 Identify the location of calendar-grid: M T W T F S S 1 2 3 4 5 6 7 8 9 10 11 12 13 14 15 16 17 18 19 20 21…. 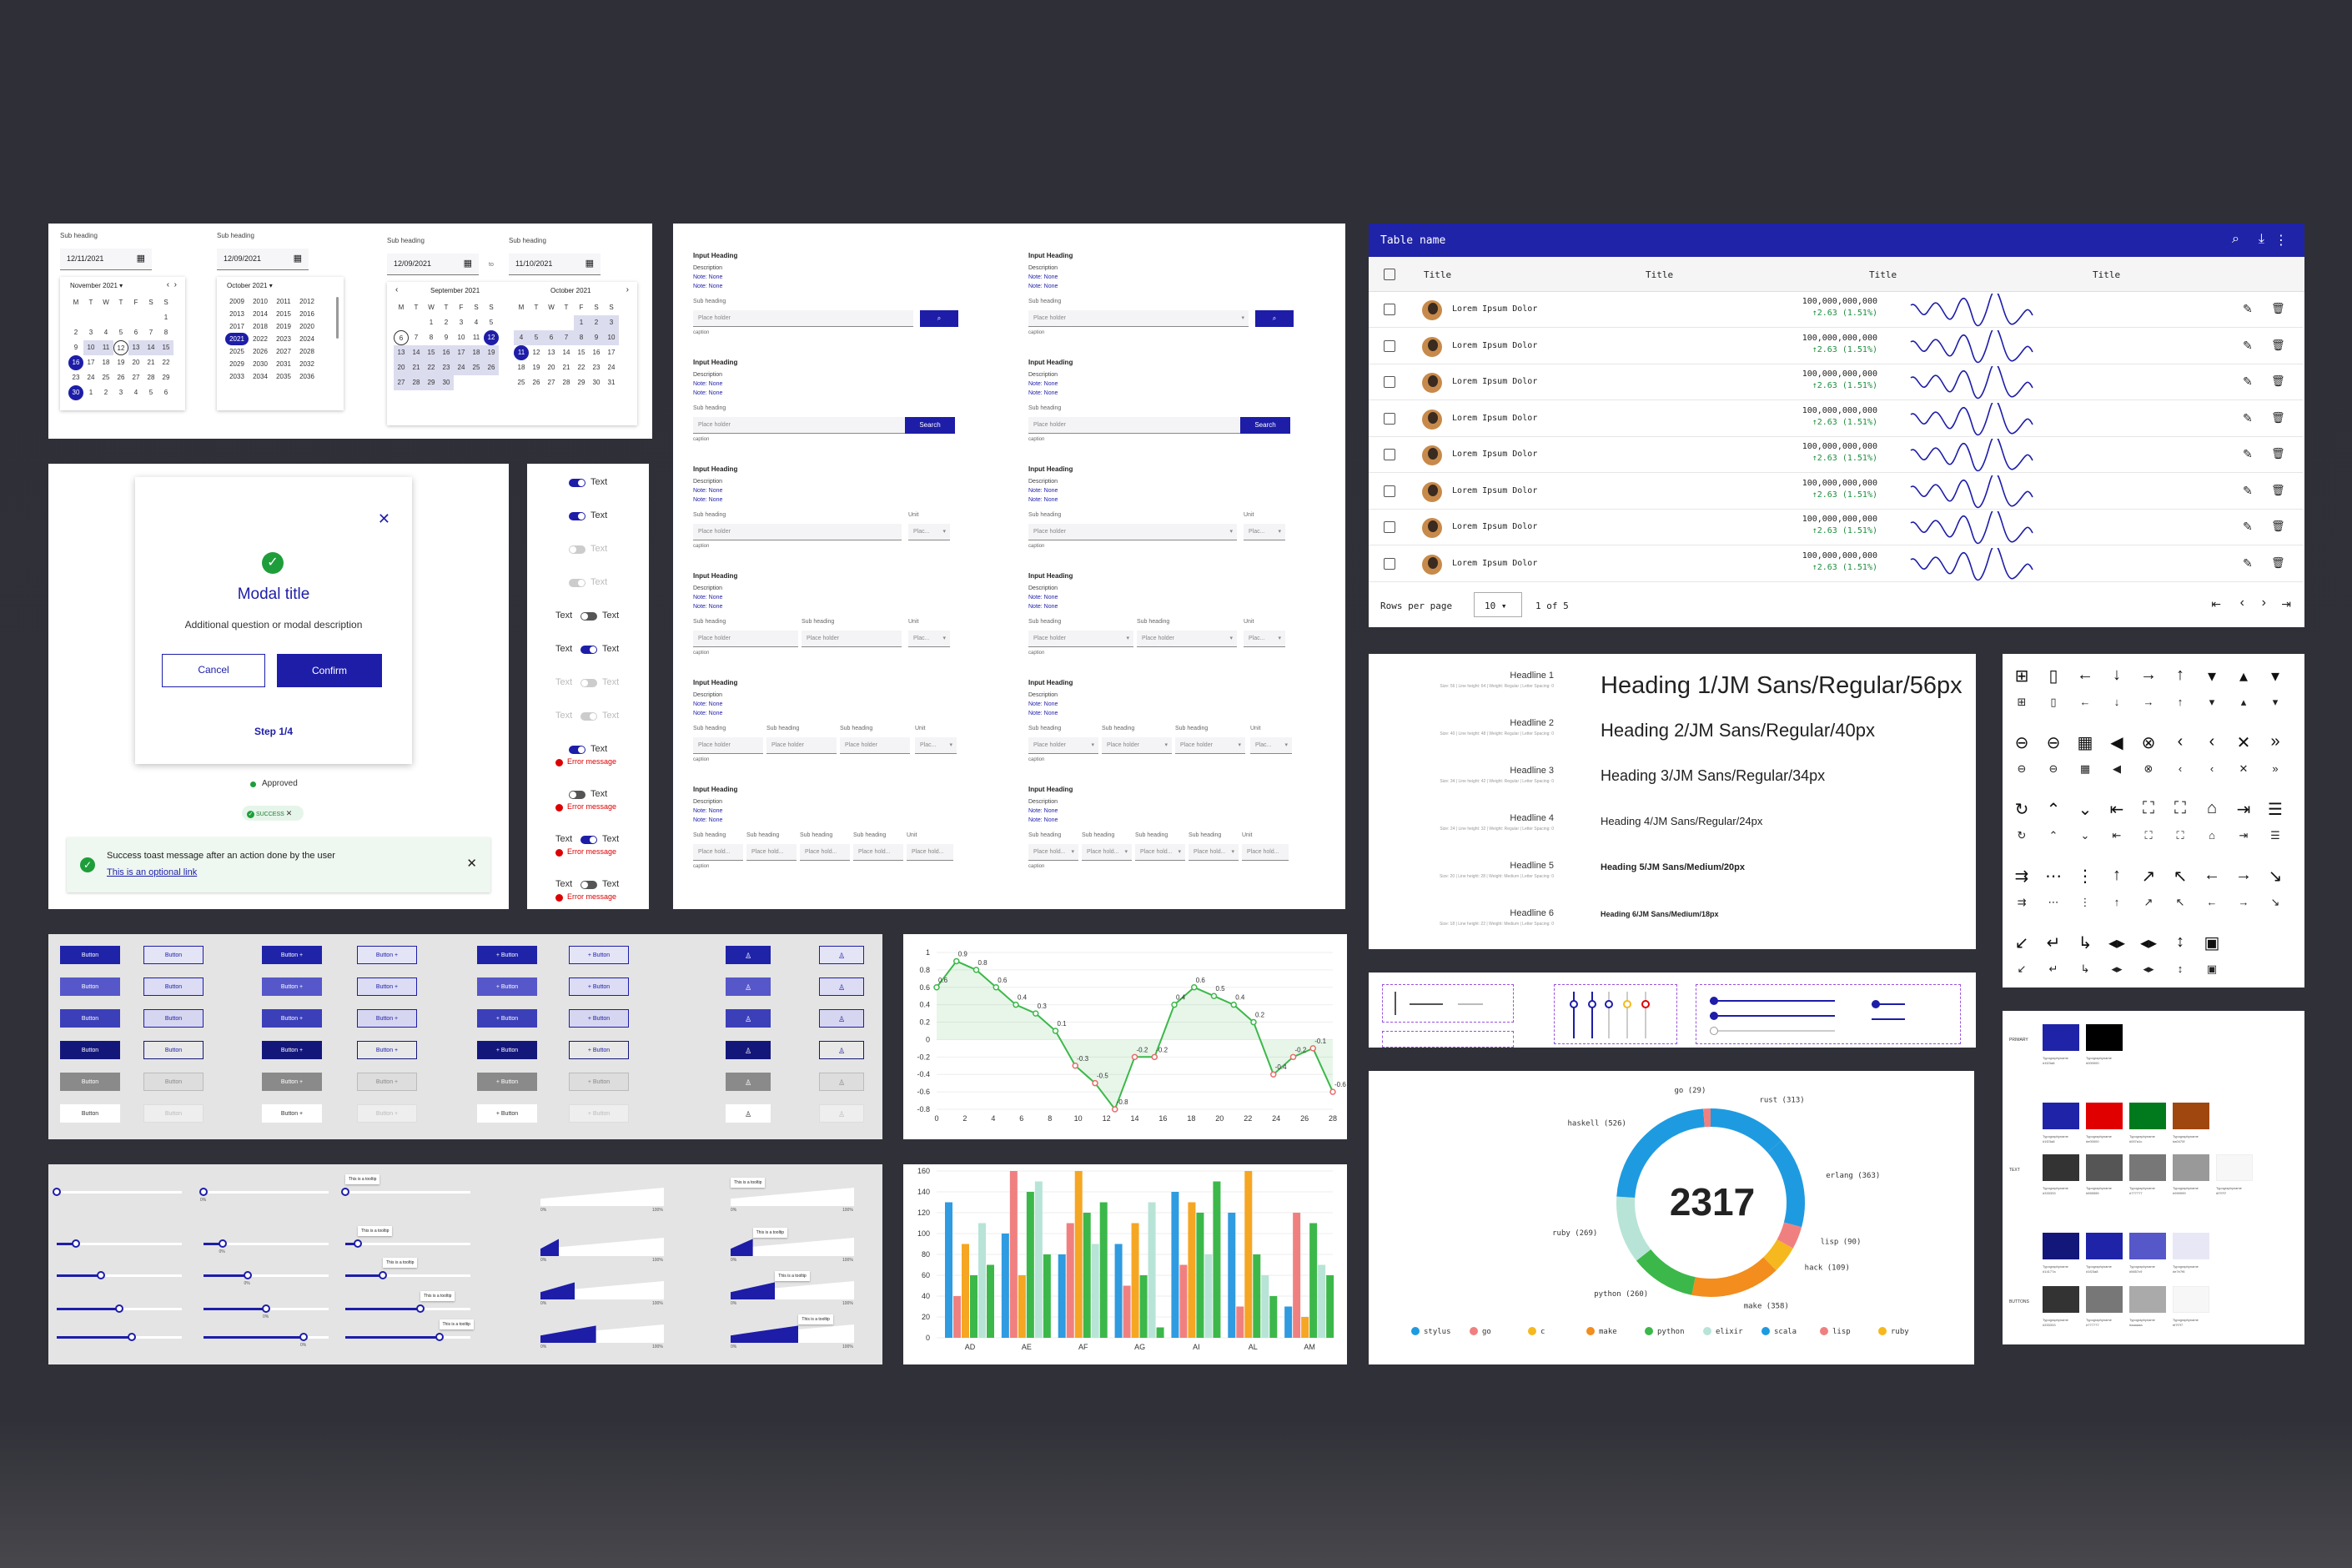
(120, 347).